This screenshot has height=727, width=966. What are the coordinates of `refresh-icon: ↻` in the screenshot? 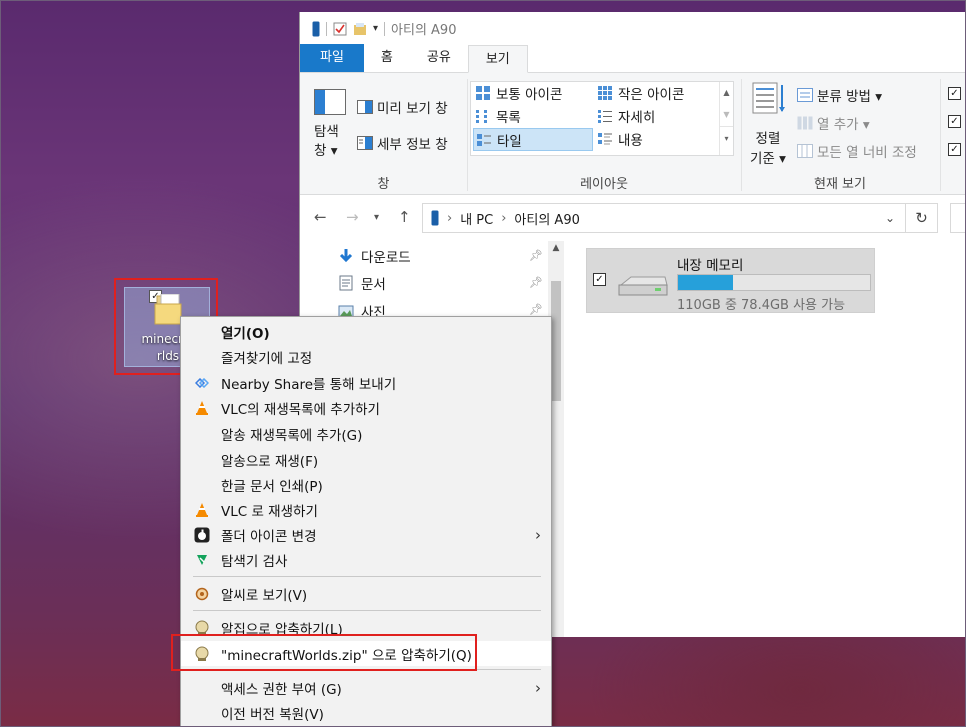 It's located at (922, 218).